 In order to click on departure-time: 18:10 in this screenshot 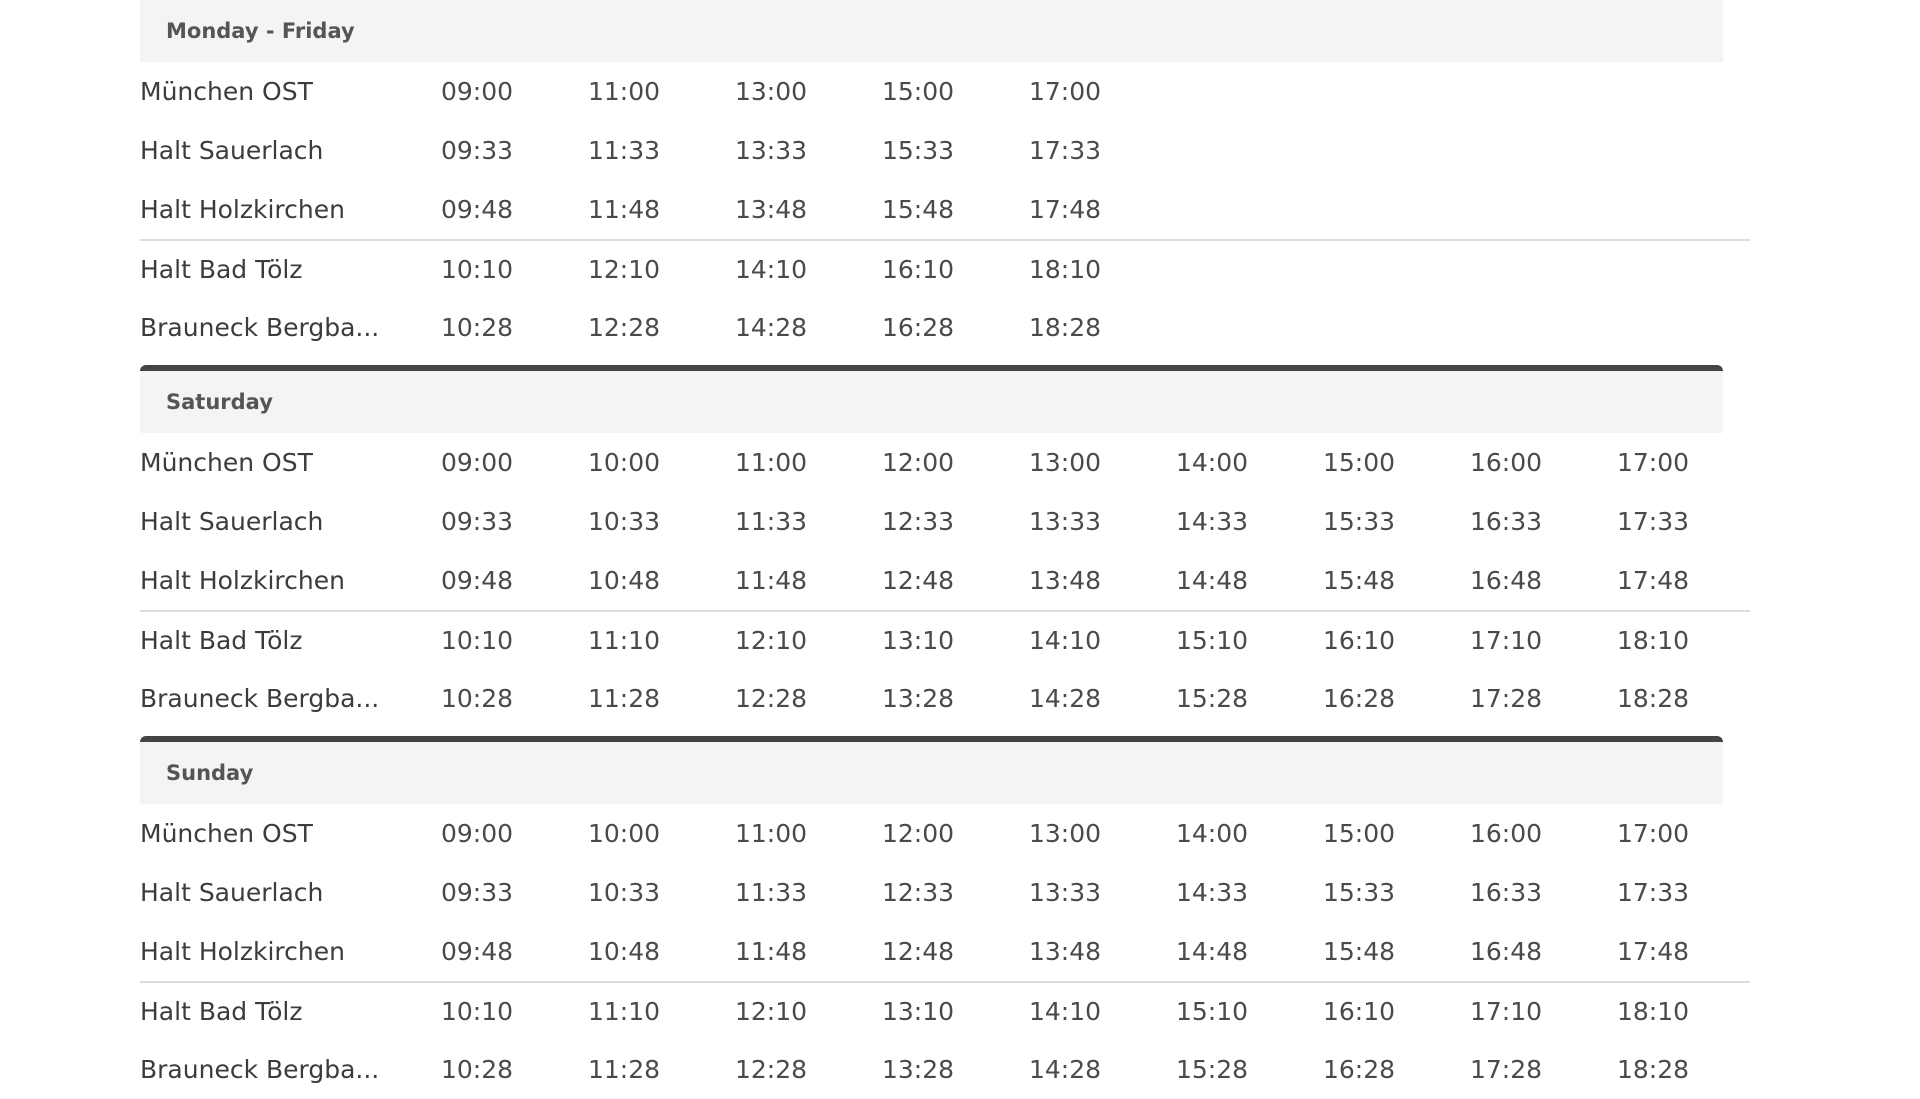, I will do `click(1653, 1011)`.